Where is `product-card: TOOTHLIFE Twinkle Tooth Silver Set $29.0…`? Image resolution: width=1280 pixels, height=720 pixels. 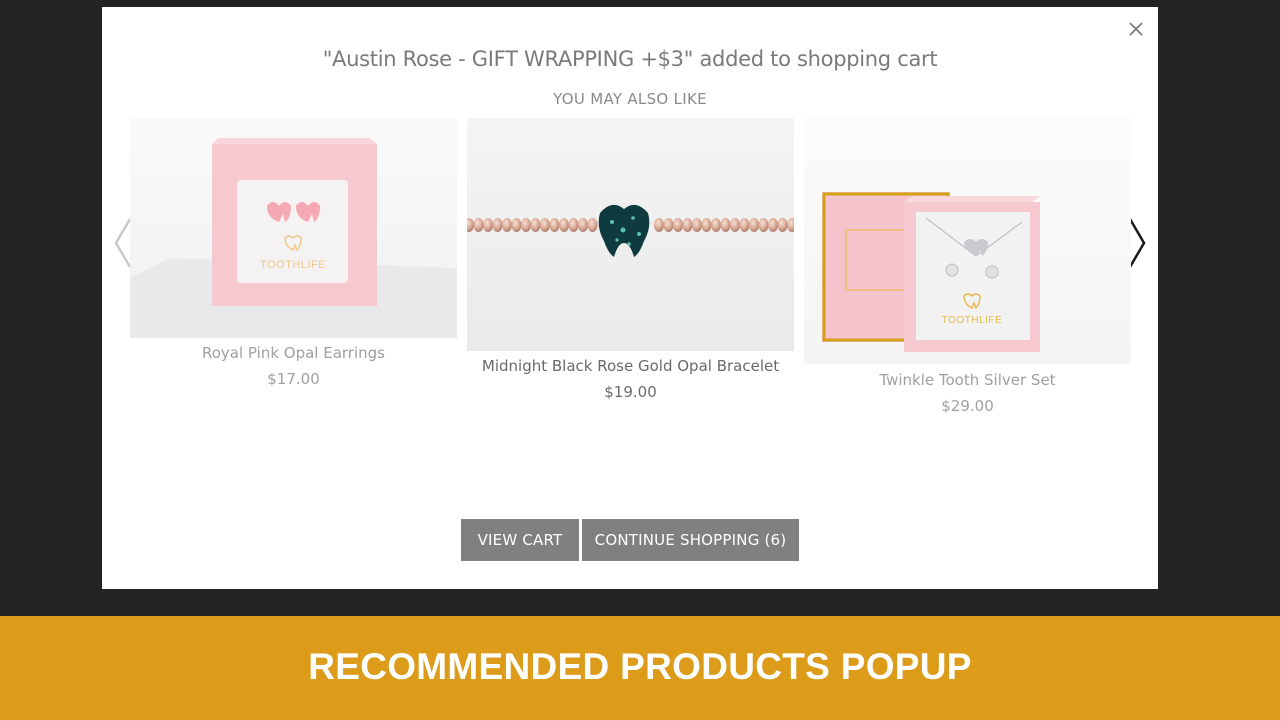 product-card: TOOTHLIFE Twinkle Tooth Silver Set $29.0… is located at coordinates (967, 268).